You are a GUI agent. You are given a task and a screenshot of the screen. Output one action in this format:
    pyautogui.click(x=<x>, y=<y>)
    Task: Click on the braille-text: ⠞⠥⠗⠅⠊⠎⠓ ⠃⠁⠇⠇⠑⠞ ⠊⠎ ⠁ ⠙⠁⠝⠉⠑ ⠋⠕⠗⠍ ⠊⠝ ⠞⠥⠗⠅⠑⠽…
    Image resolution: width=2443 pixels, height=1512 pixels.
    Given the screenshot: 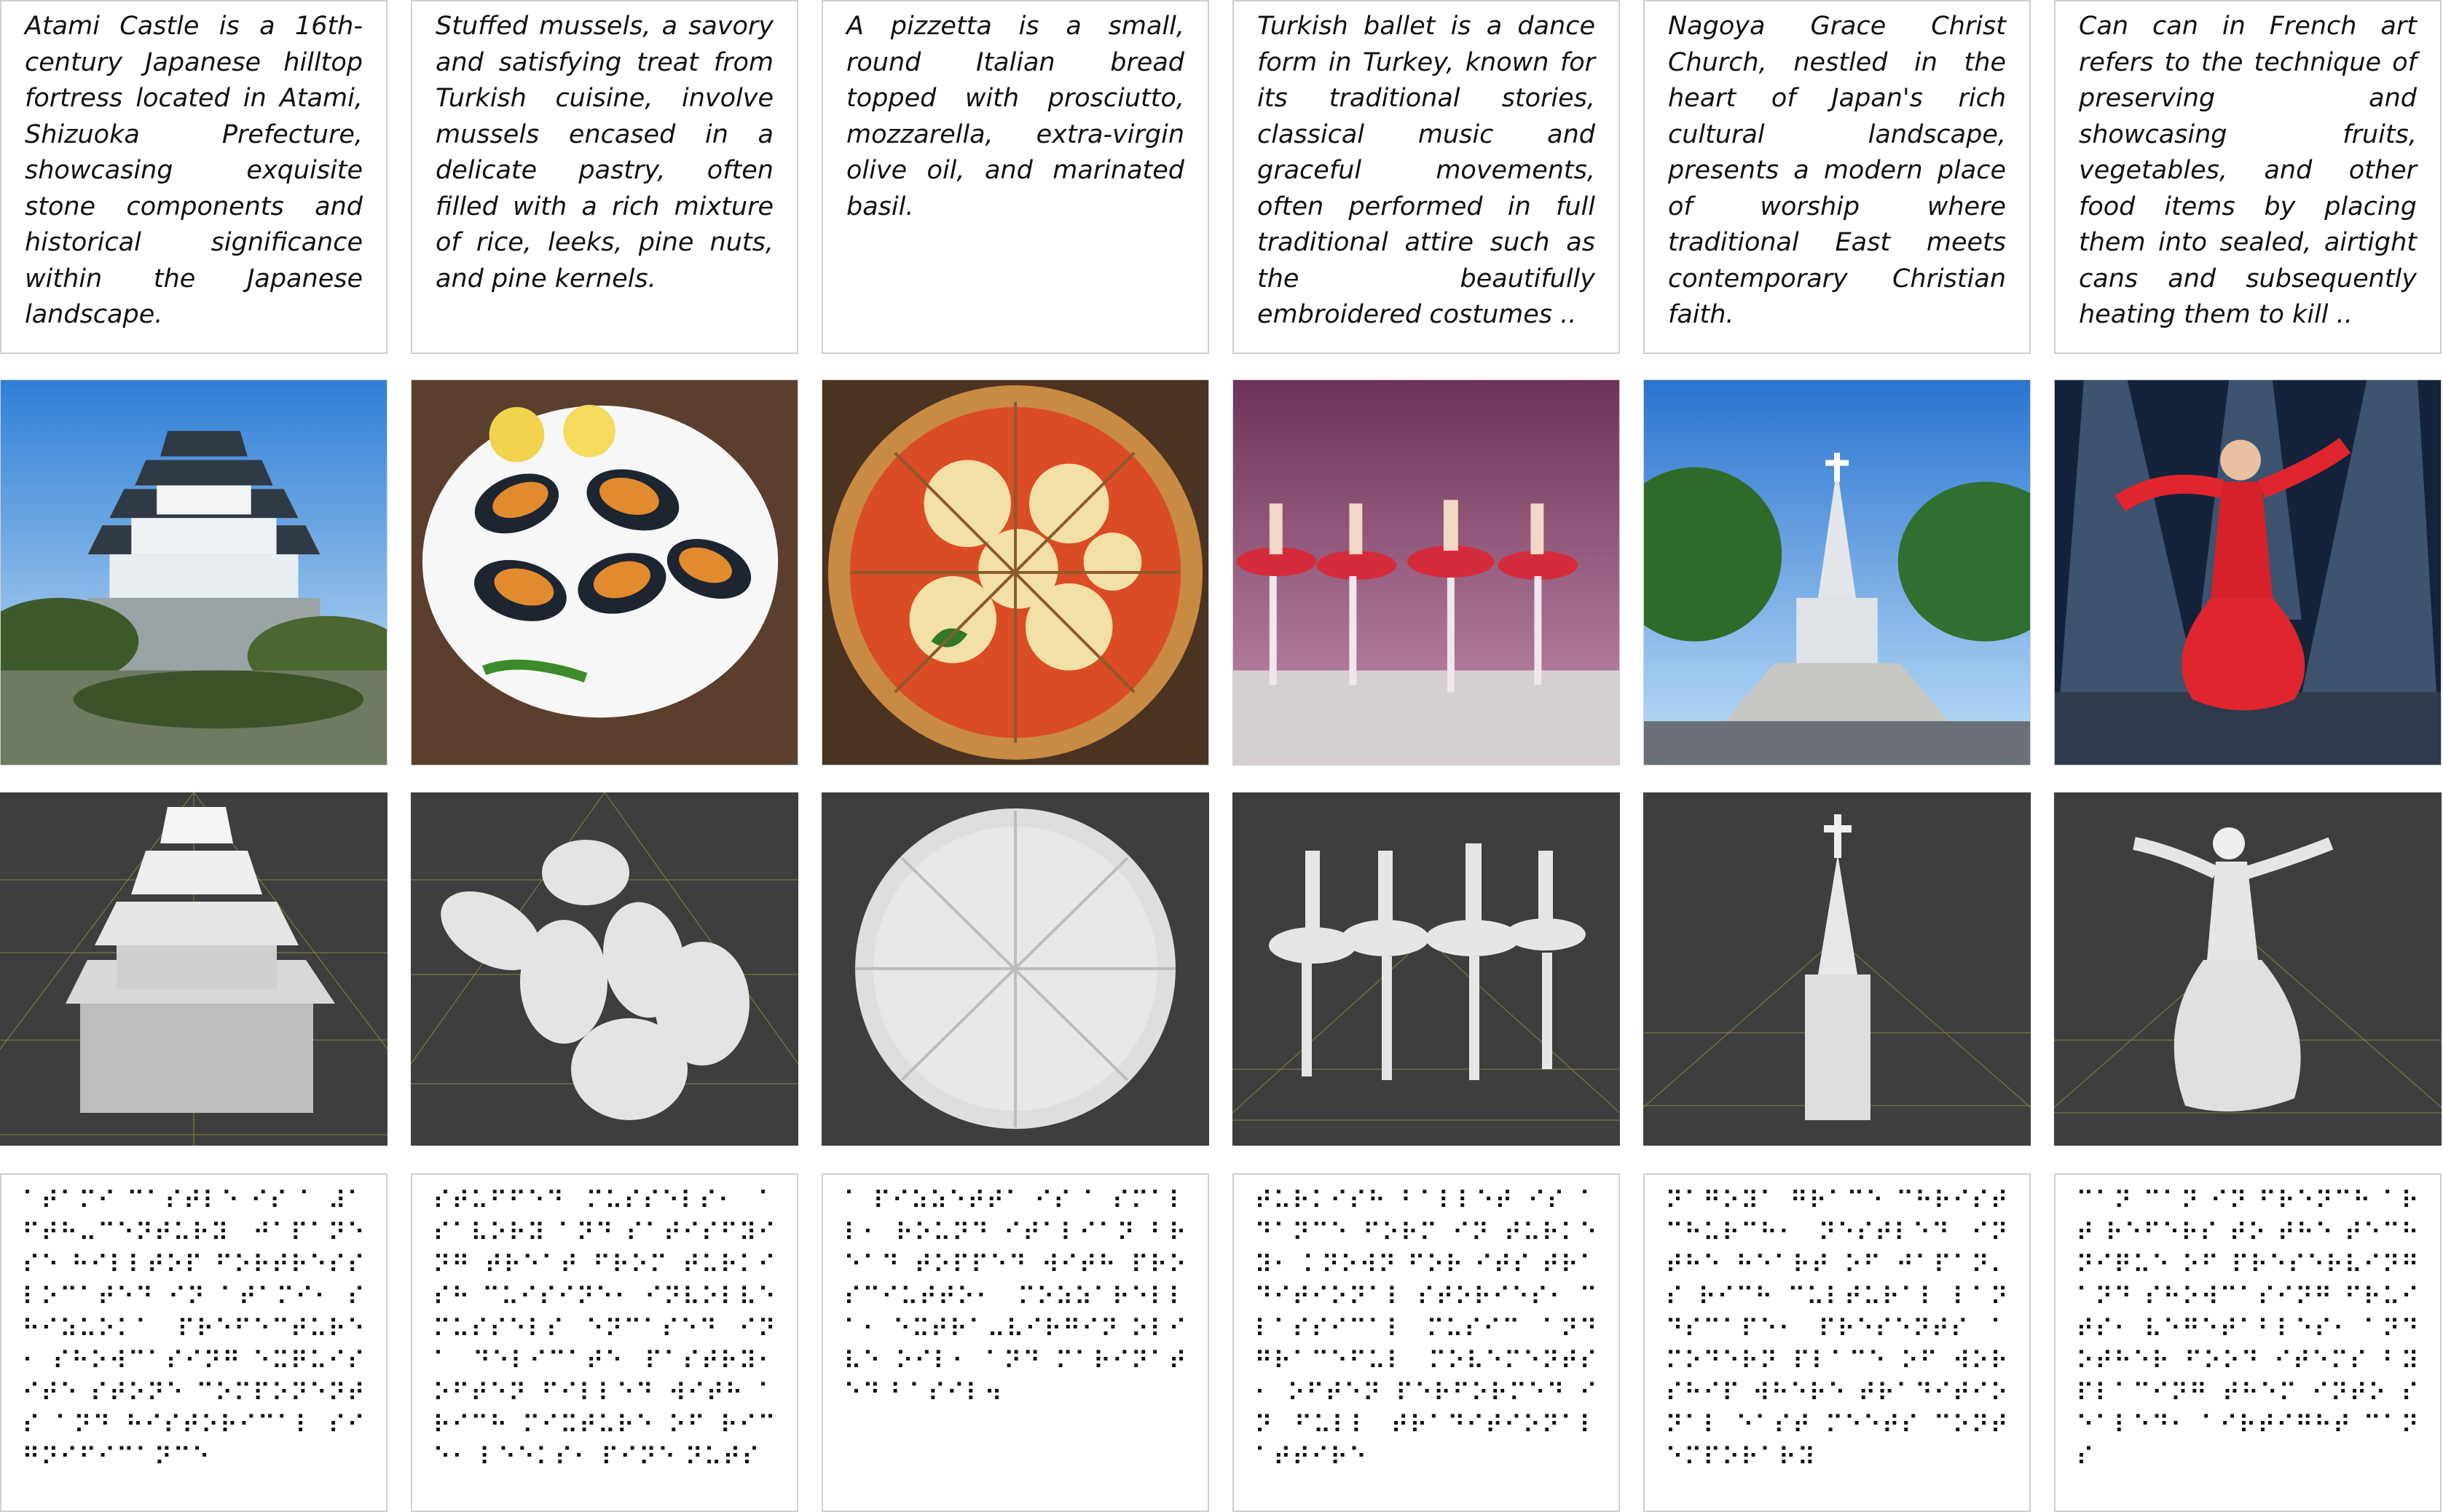 What is the action you would take?
    pyautogui.click(x=1426, y=1342)
    